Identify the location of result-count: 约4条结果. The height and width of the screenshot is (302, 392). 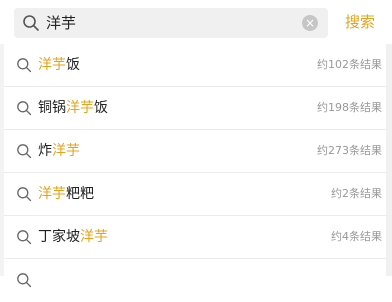
(356, 236).